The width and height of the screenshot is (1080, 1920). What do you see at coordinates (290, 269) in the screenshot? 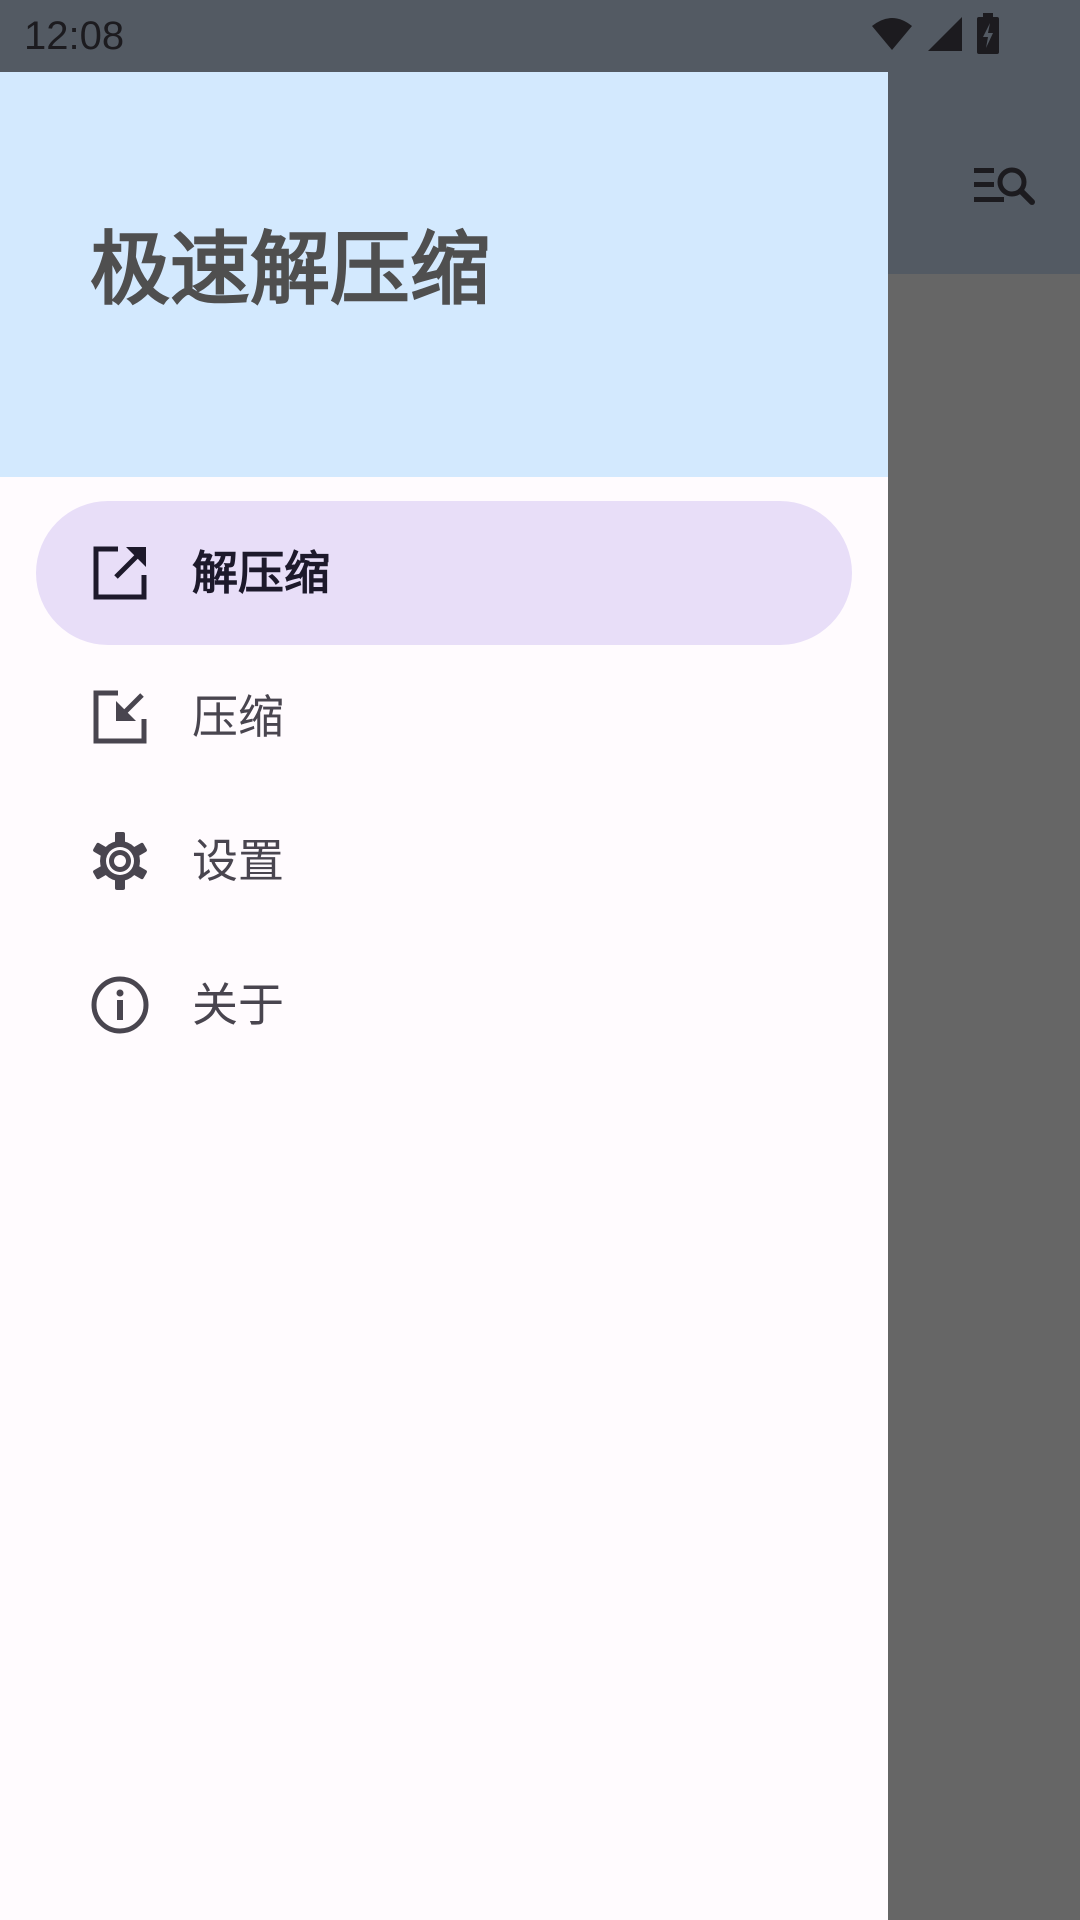
I see `drawer-title: 极速解压缩` at bounding box center [290, 269].